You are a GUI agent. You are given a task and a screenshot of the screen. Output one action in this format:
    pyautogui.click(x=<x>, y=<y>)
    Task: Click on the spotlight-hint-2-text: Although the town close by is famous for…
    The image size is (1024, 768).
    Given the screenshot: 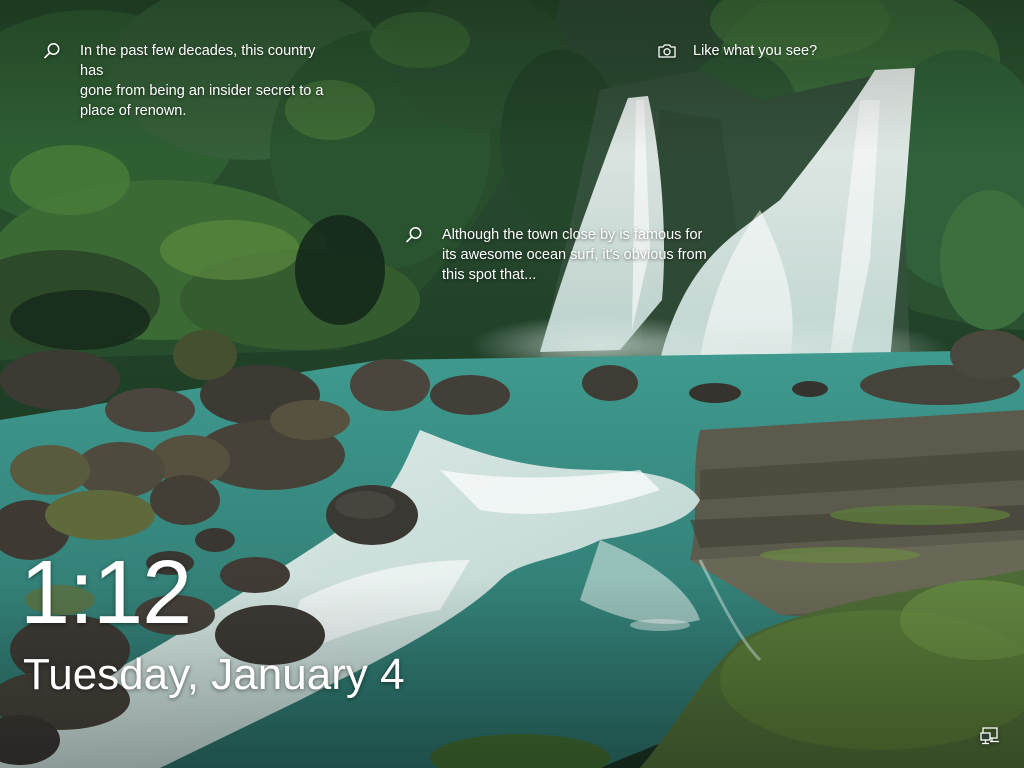 What is the action you would take?
    pyautogui.click(x=574, y=255)
    